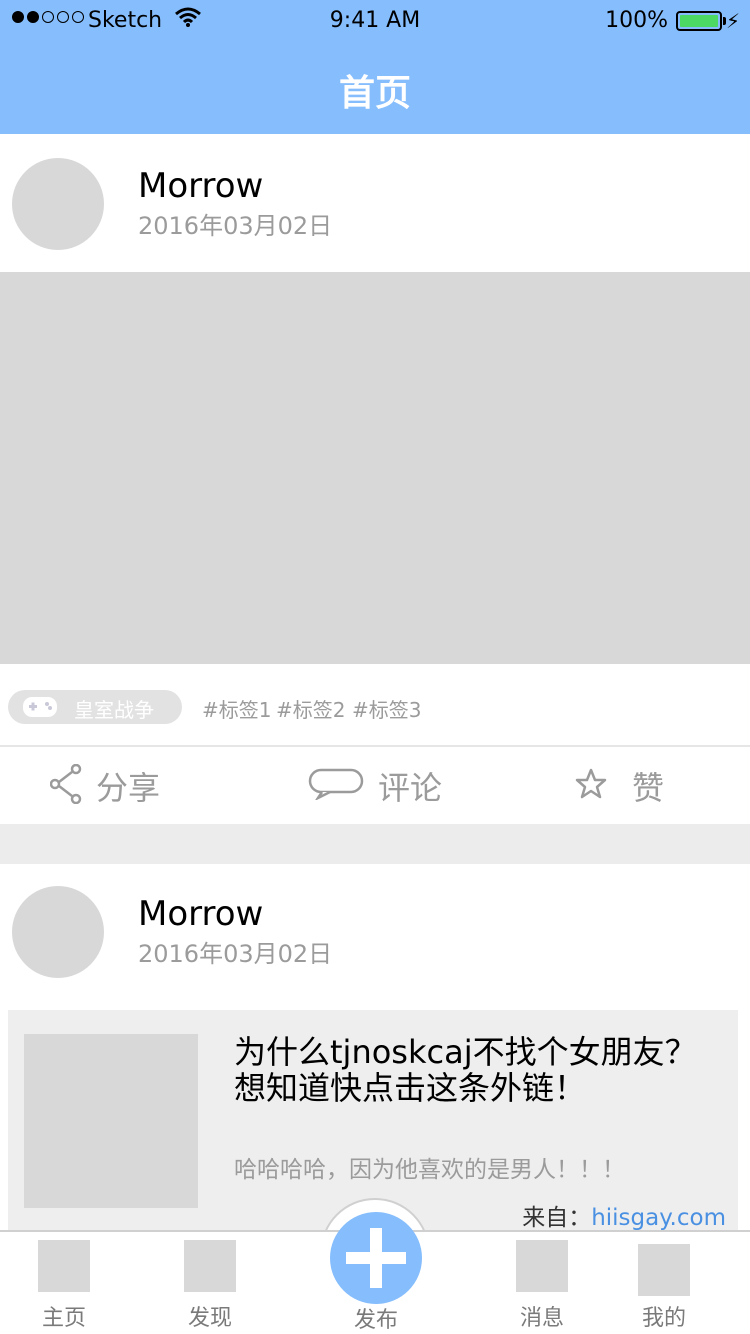 This screenshot has width=750, height=1334. I want to click on game-tag-label: 皇室战争, so click(114, 710).